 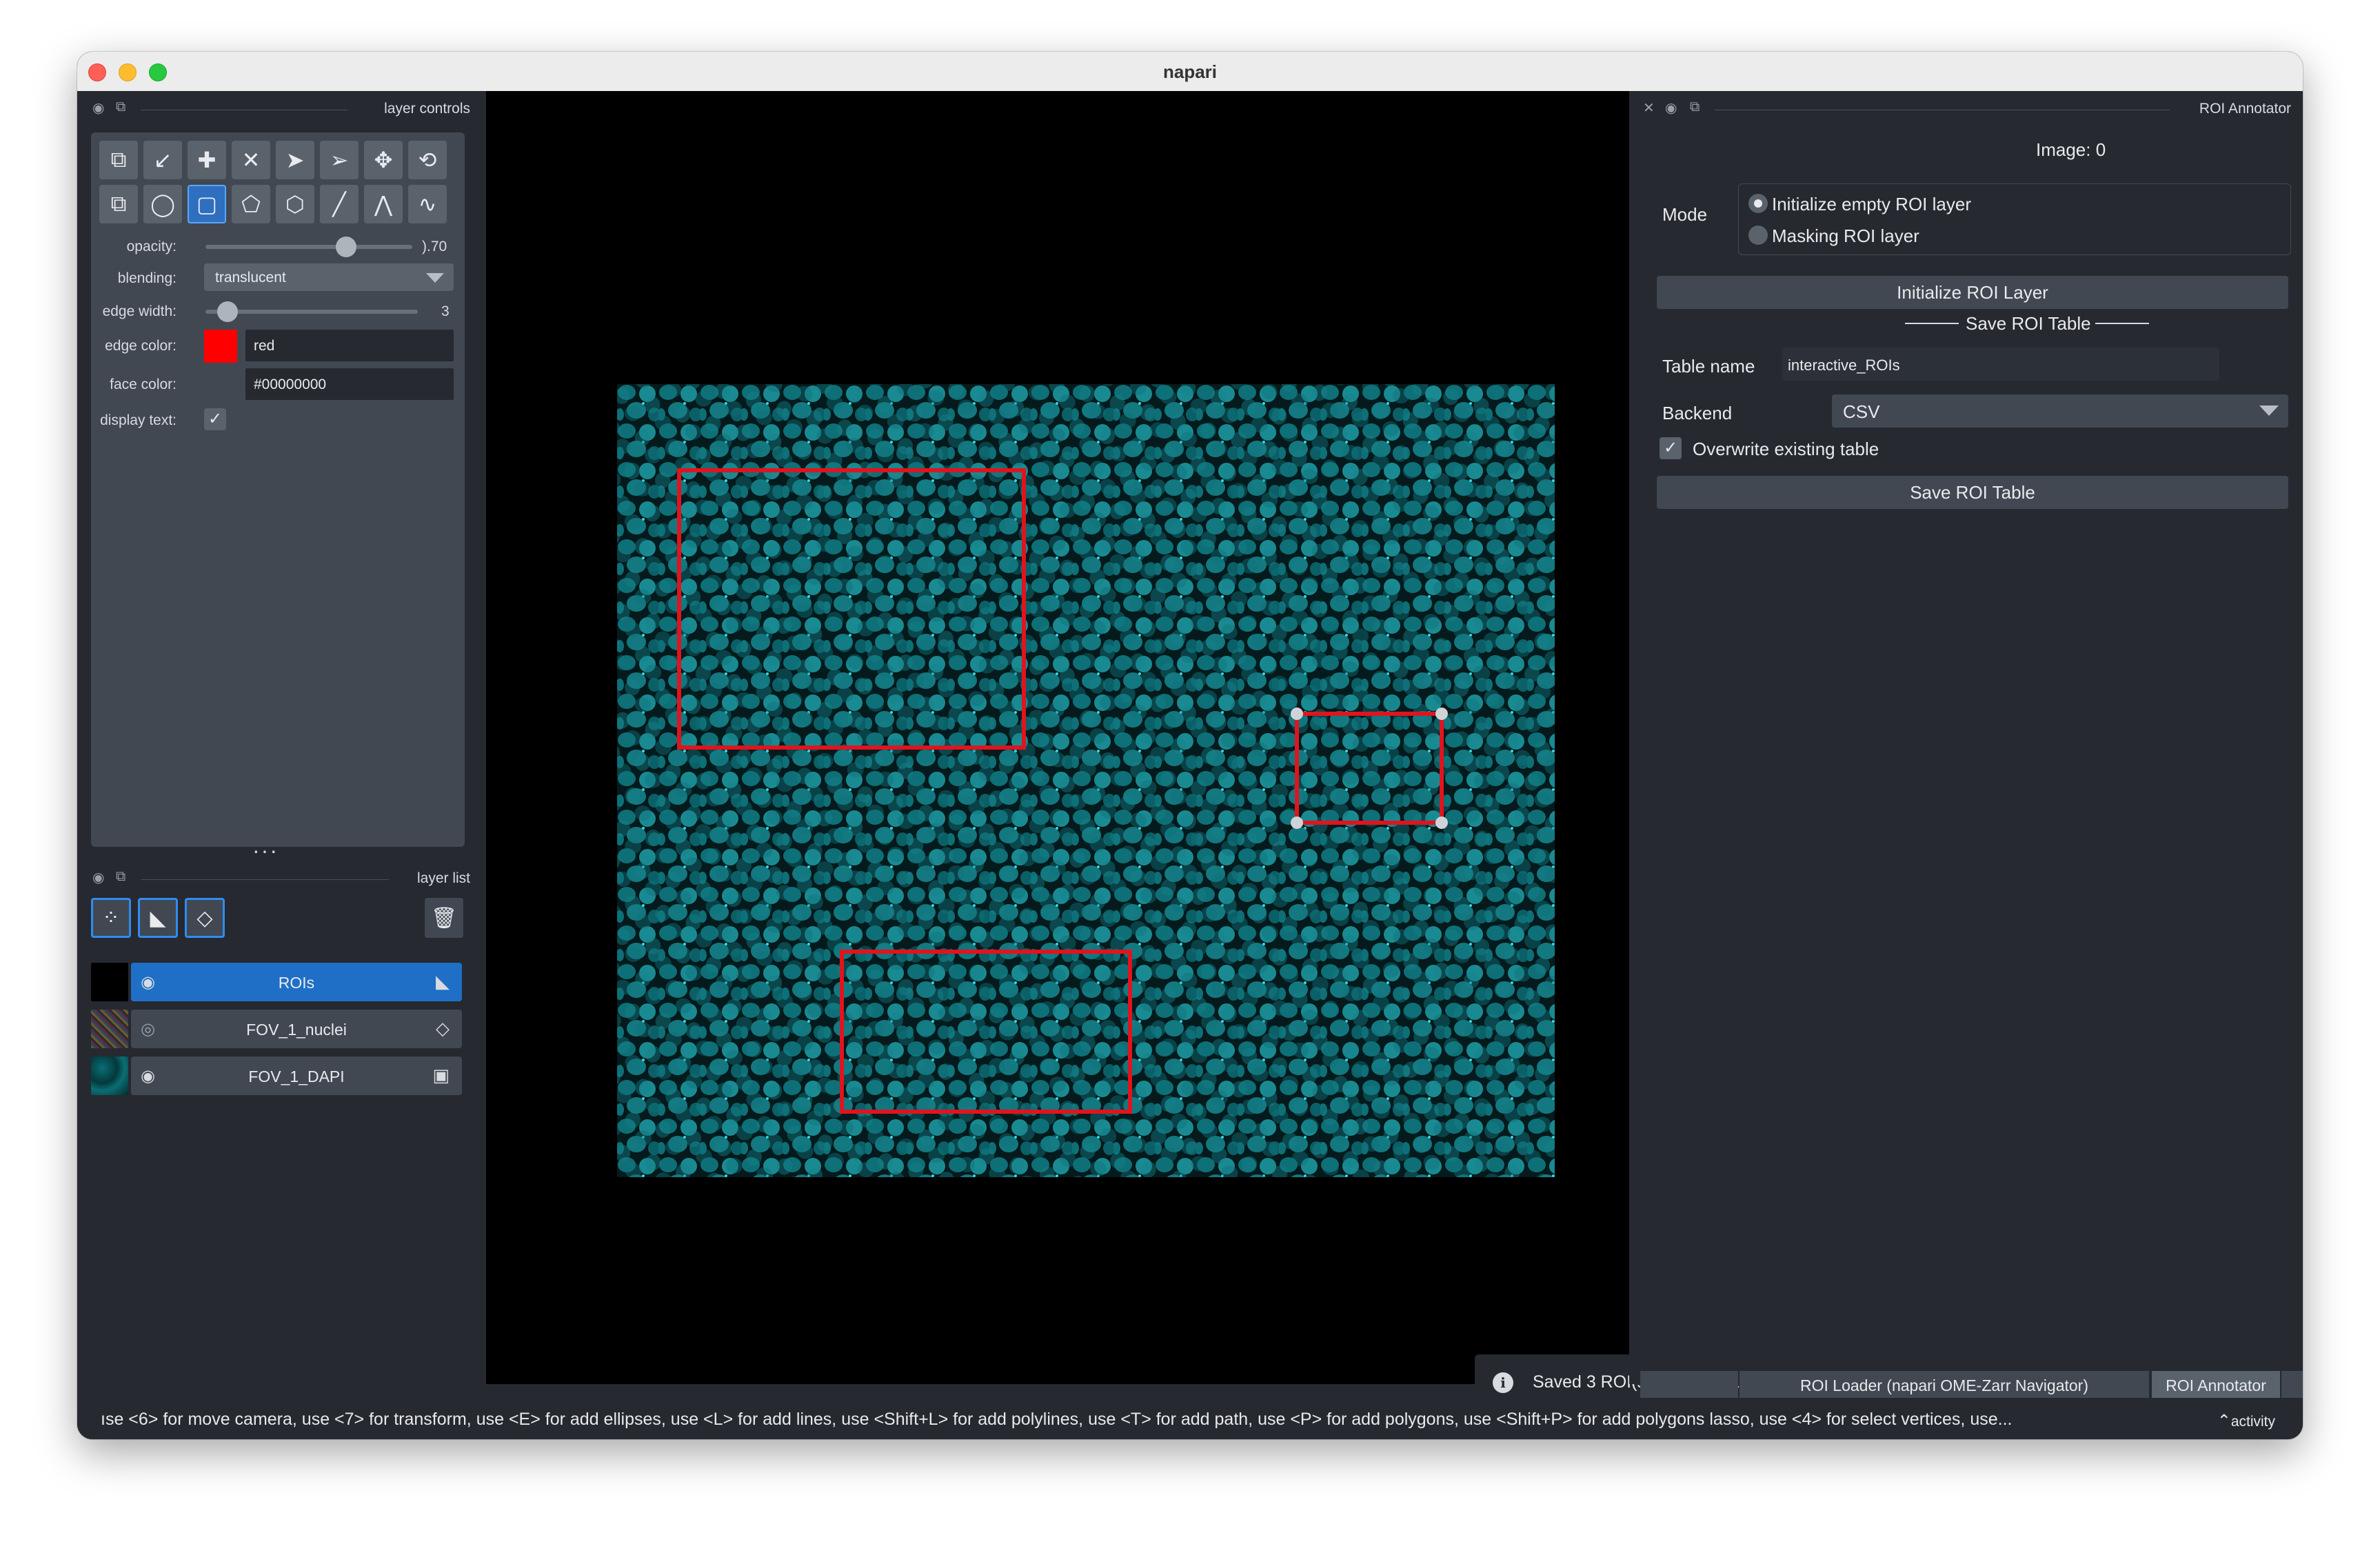 What do you see at coordinates (2224, 1421) in the screenshot?
I see `chevron-up-icon: ⌃` at bounding box center [2224, 1421].